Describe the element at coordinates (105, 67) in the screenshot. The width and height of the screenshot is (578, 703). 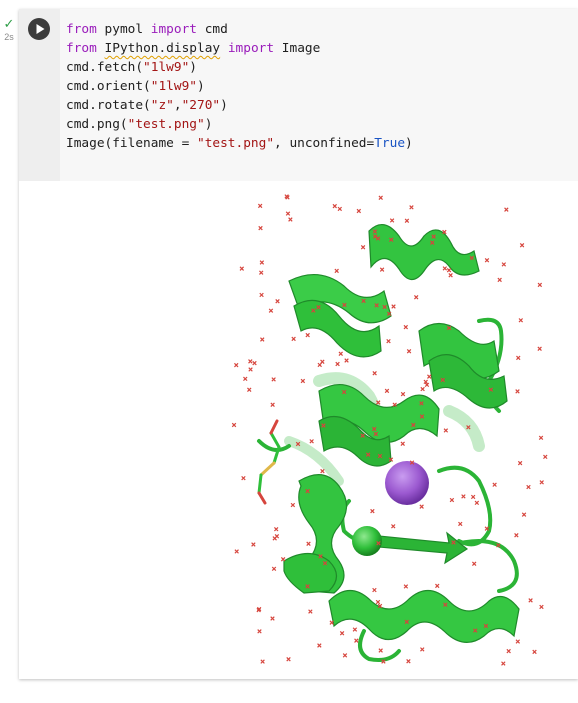
I see `code-token: cmd.fetch(` at that location.